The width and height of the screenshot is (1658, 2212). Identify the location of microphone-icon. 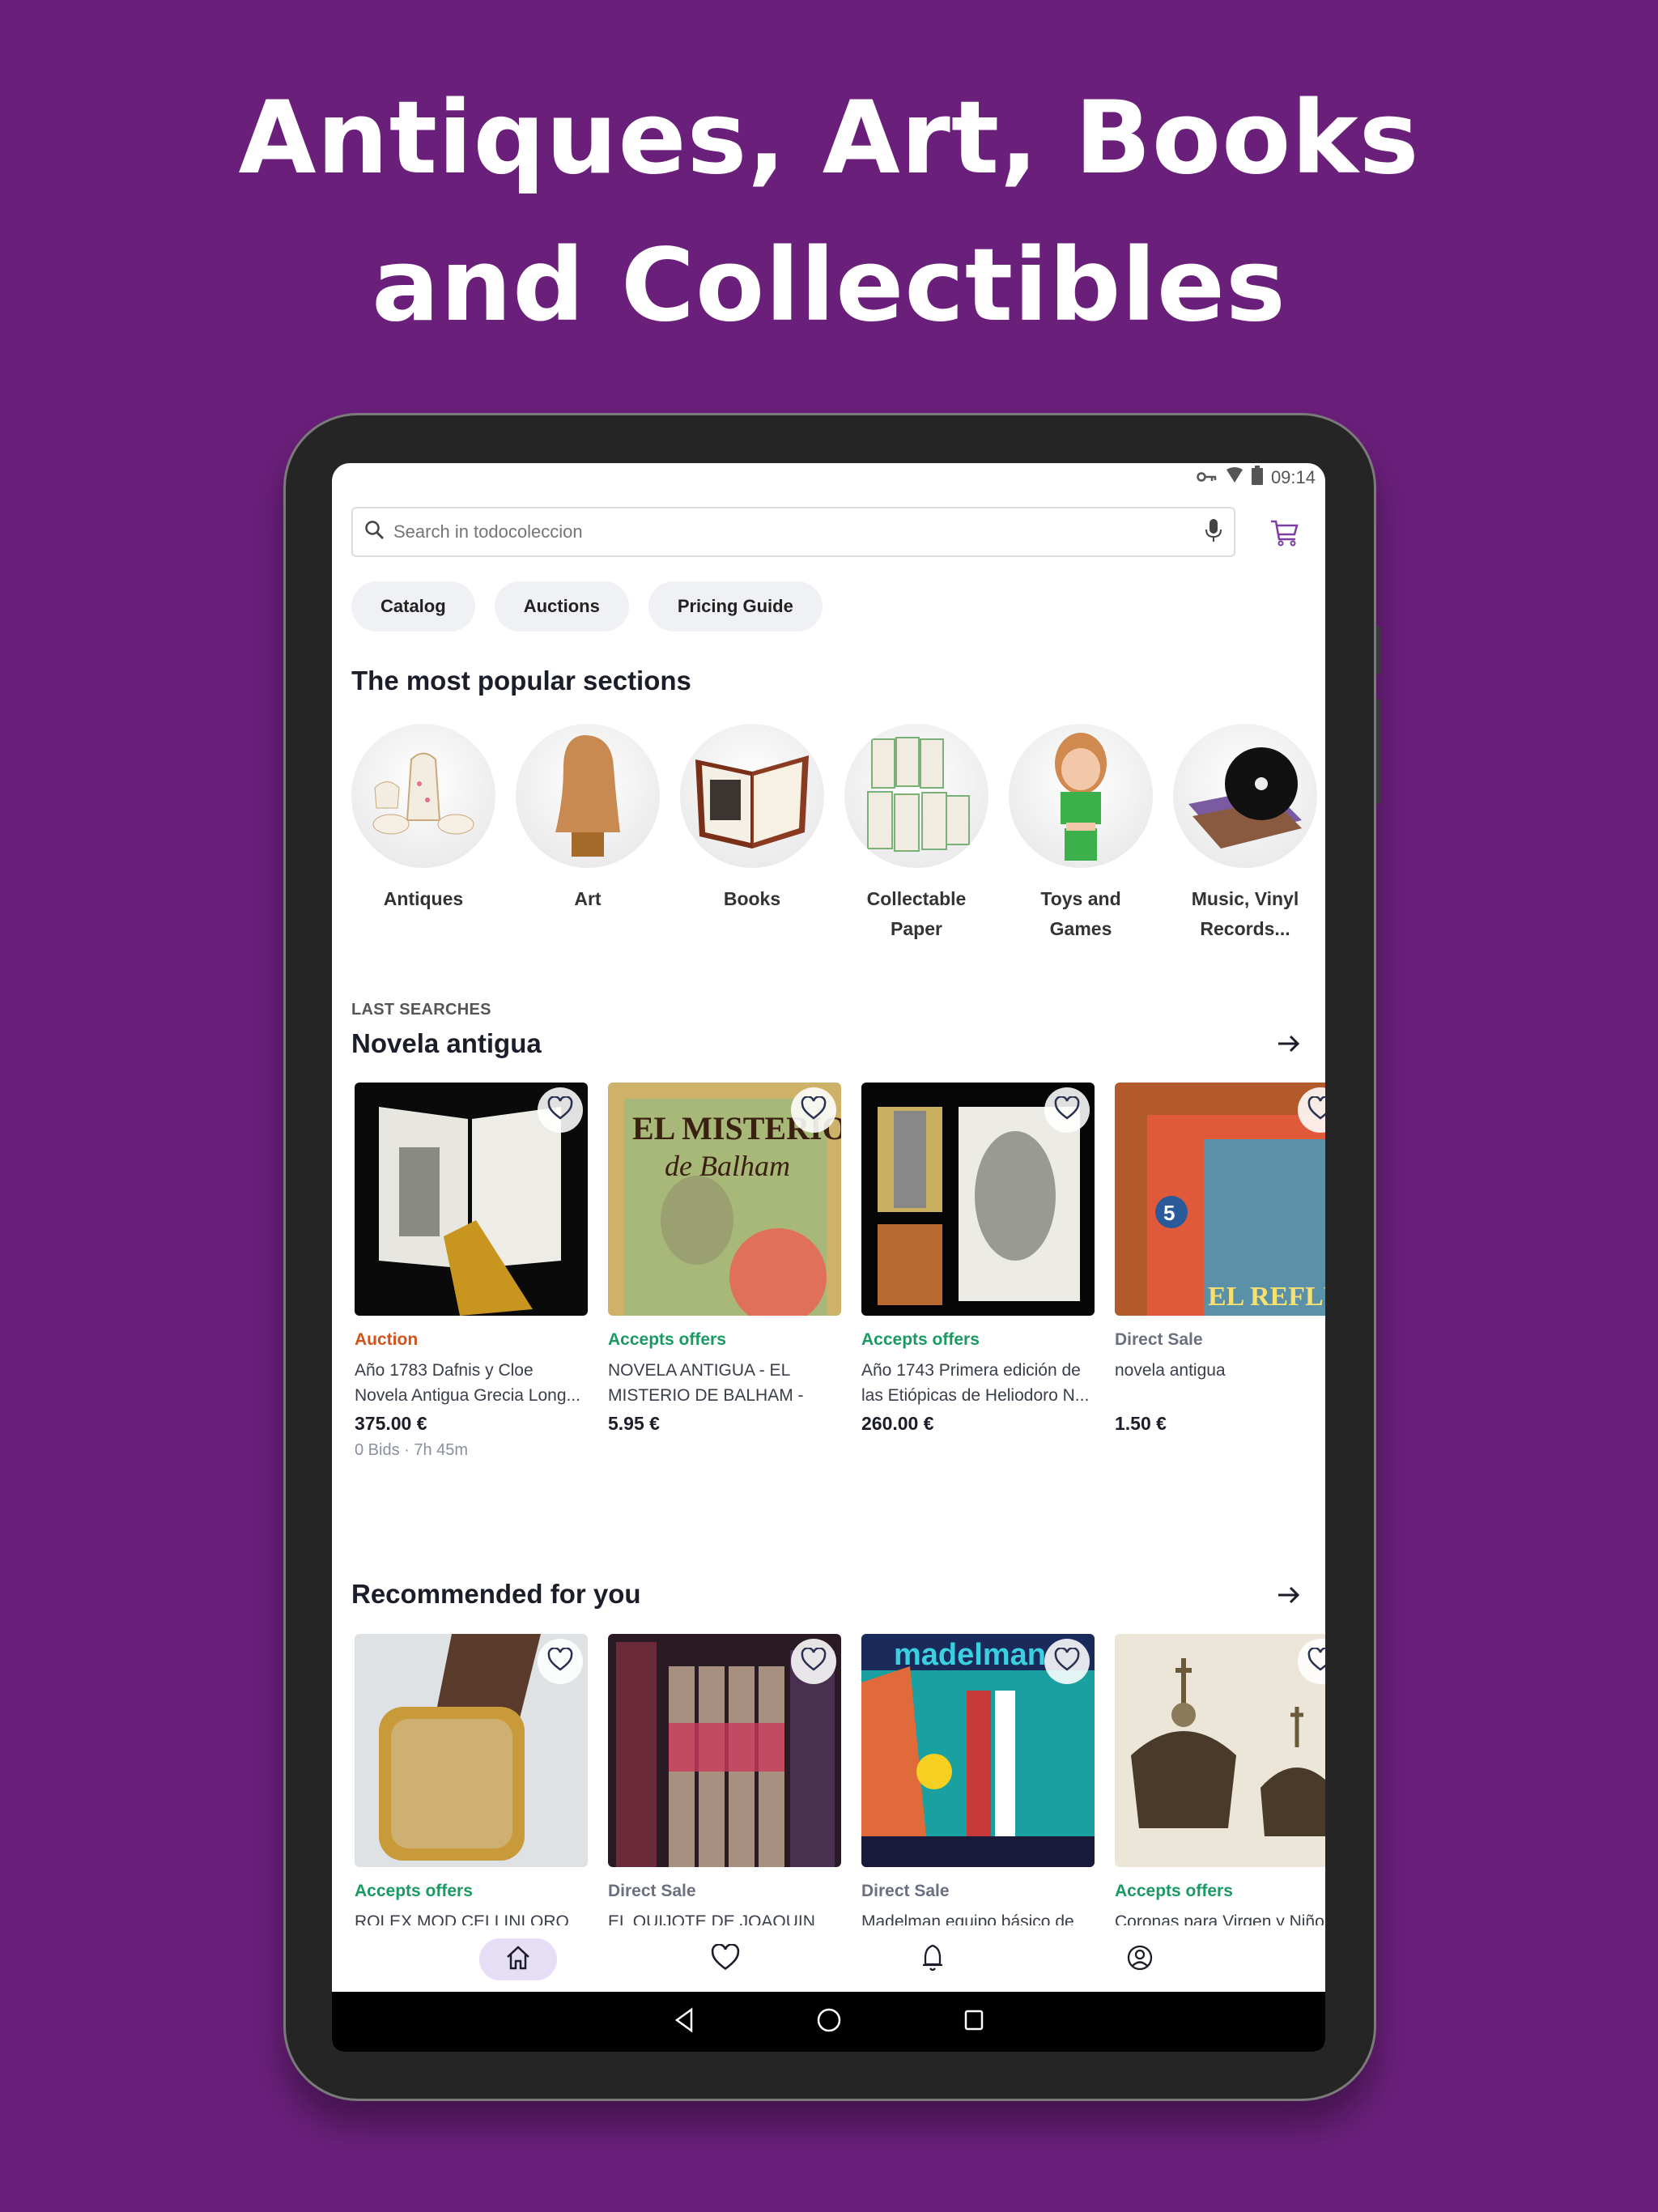
(1213, 532).